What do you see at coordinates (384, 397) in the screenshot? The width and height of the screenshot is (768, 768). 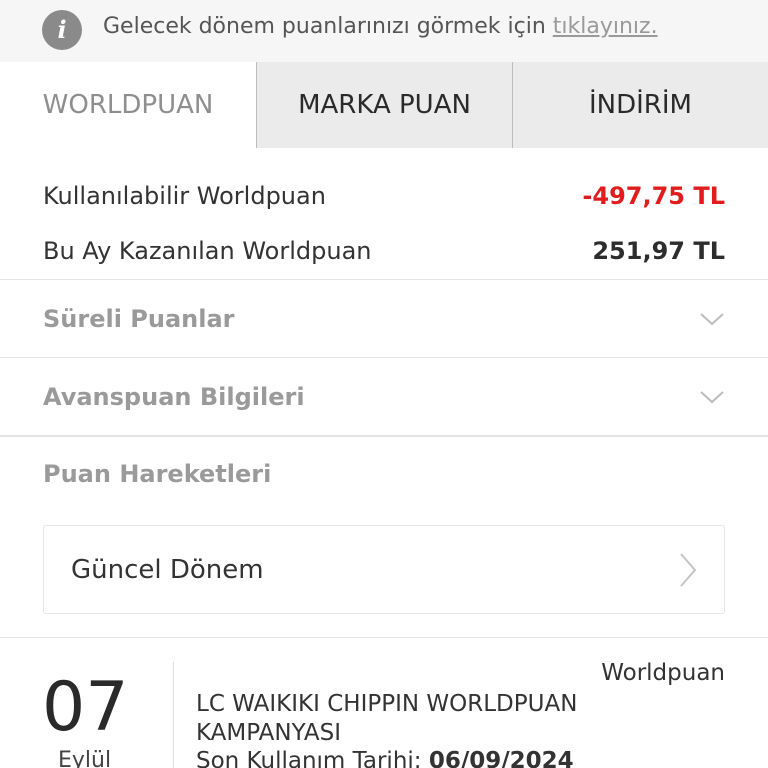 I see `advance-points-accordion: Avanspuan Bilgileri` at bounding box center [384, 397].